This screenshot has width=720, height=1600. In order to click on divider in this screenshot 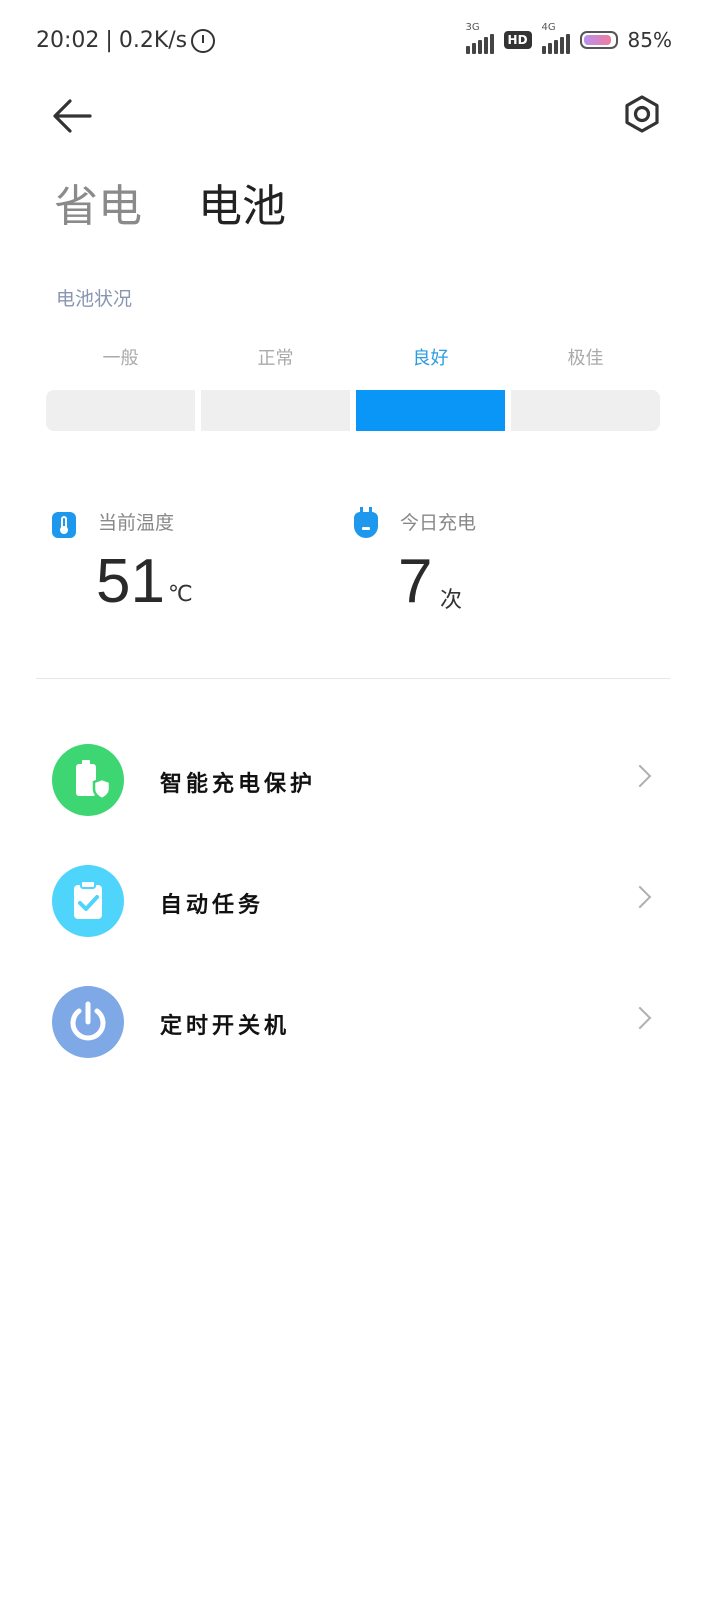, I will do `click(353, 678)`.